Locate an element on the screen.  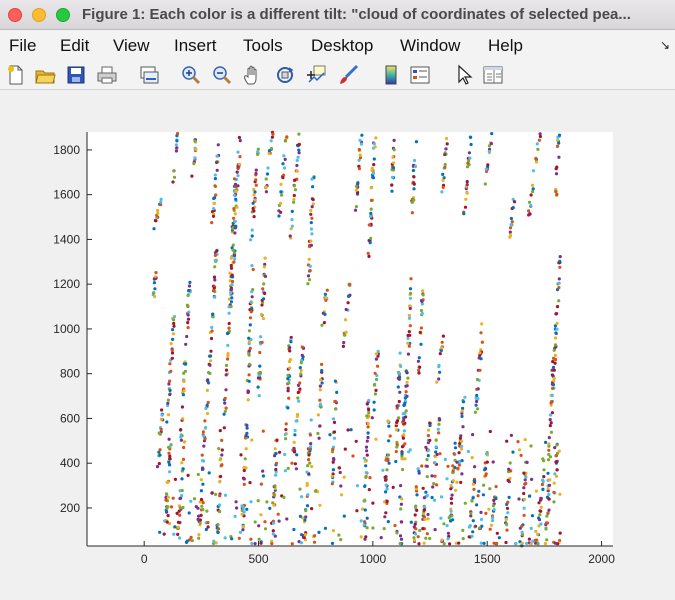
figure-toolbar is located at coordinates (337, 75).